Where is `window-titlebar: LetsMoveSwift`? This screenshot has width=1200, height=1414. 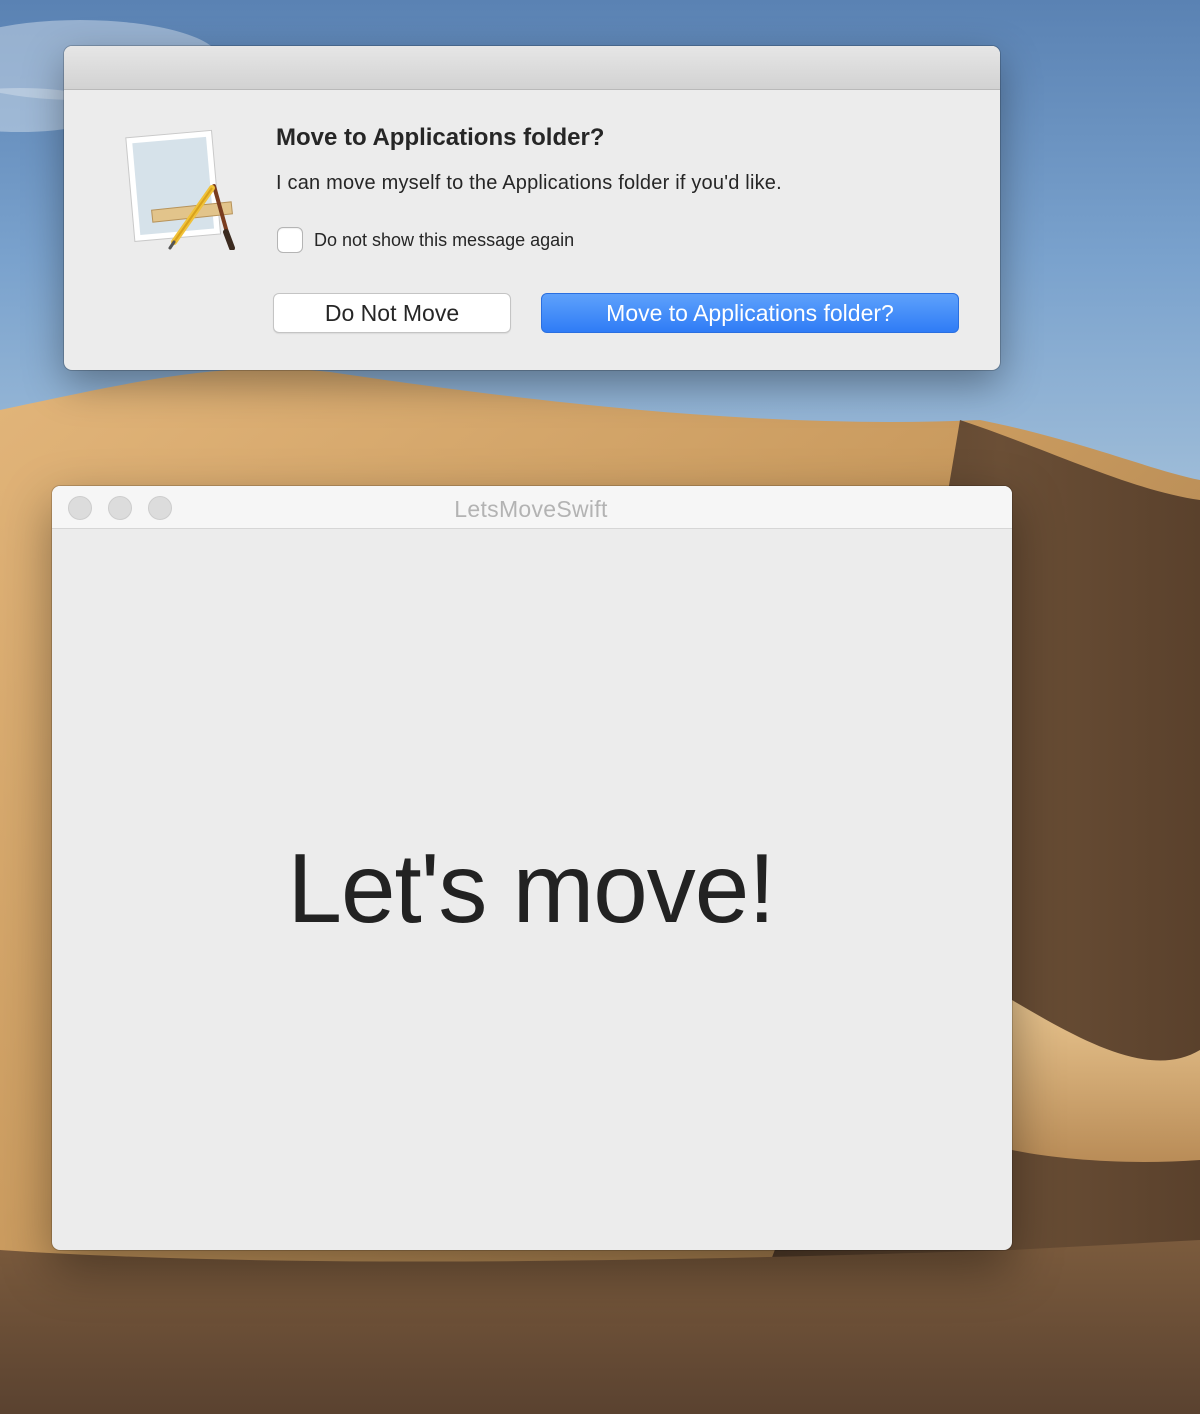 window-titlebar: LetsMoveSwift is located at coordinates (532, 507).